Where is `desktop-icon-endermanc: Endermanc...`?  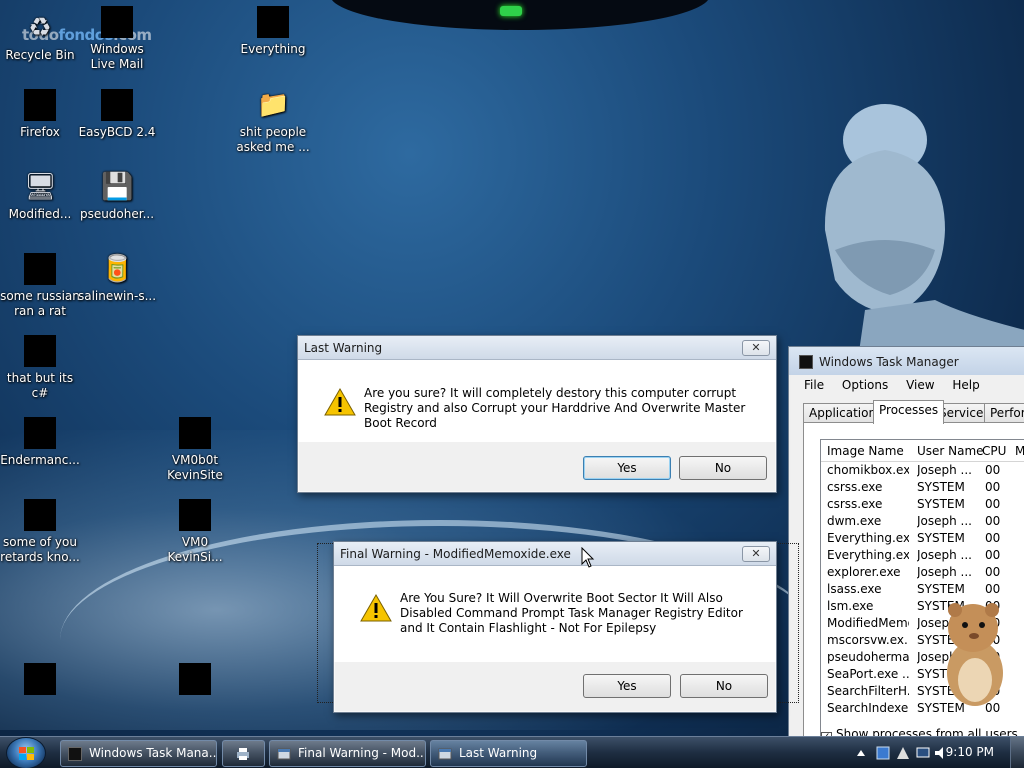 desktop-icon-endermanc: Endermanc... is located at coordinates (40, 442).